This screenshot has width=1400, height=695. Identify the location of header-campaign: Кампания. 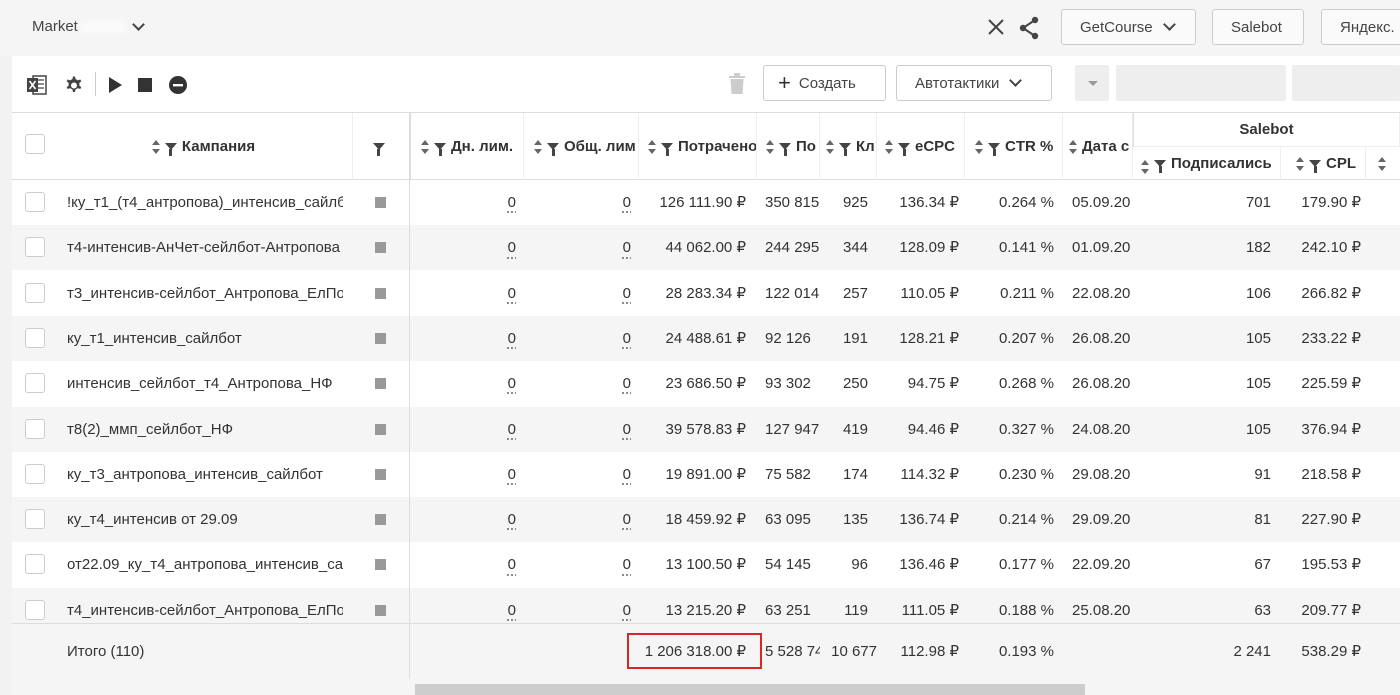
(204, 146).